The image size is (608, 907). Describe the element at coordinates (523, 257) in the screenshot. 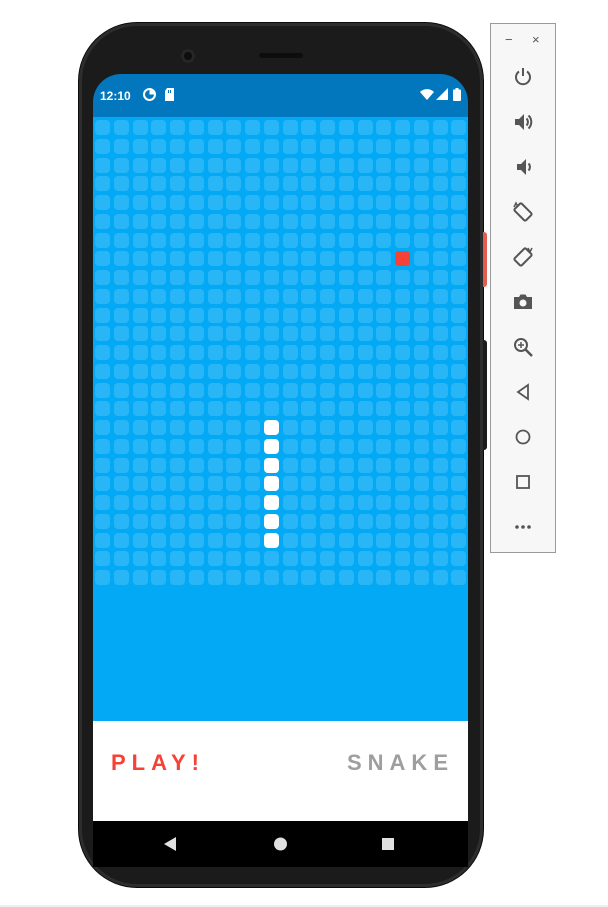

I see `rotate-right-icon` at that location.